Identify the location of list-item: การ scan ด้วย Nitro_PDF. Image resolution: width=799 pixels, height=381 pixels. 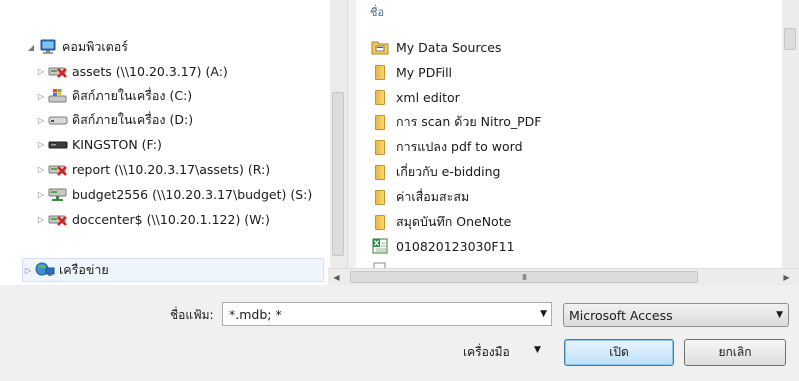
(456, 122).